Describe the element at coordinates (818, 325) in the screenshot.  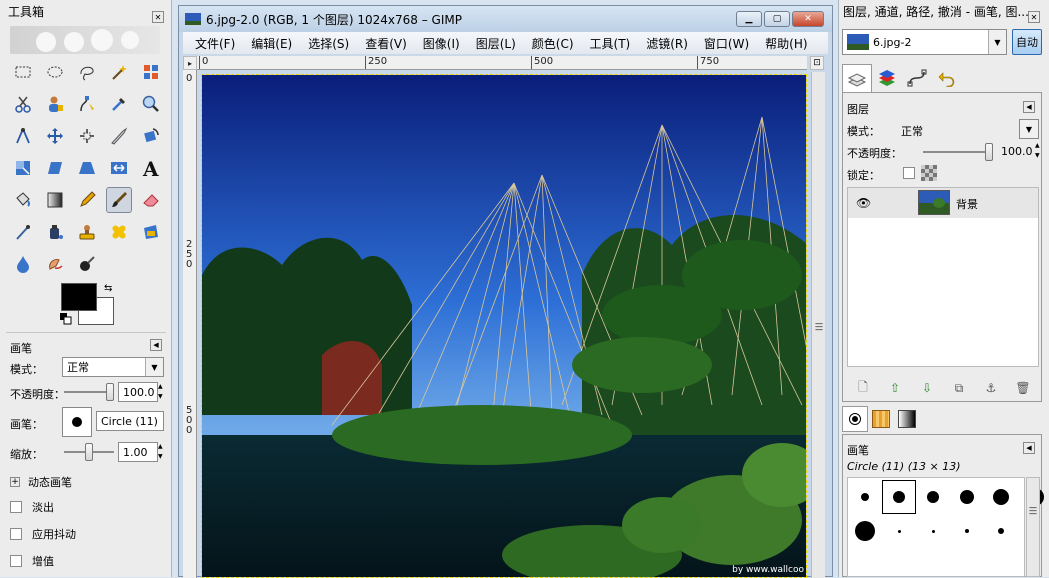
I see `vertical-scrollbar: — — —` at that location.